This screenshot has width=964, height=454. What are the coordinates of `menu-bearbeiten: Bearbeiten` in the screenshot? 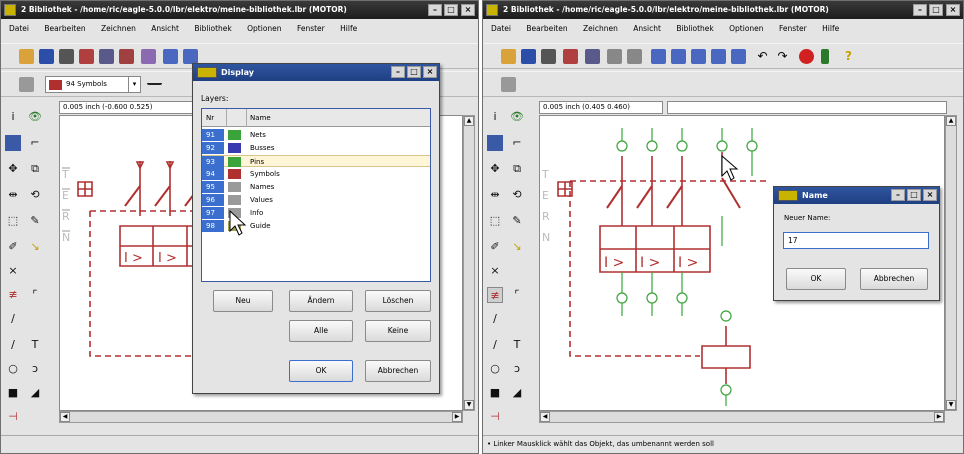 It's located at (546, 29).